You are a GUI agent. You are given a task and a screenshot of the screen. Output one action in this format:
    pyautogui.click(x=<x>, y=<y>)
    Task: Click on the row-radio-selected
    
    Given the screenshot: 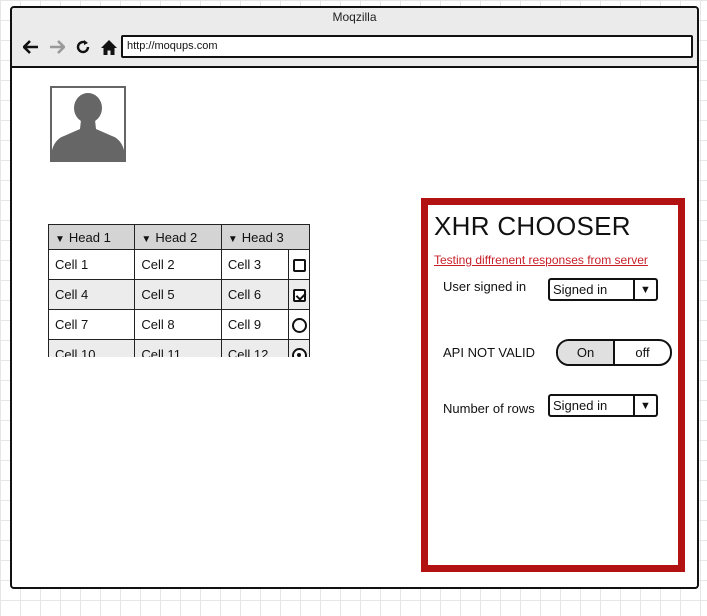 What is the action you would take?
    pyautogui.click(x=299, y=352)
    